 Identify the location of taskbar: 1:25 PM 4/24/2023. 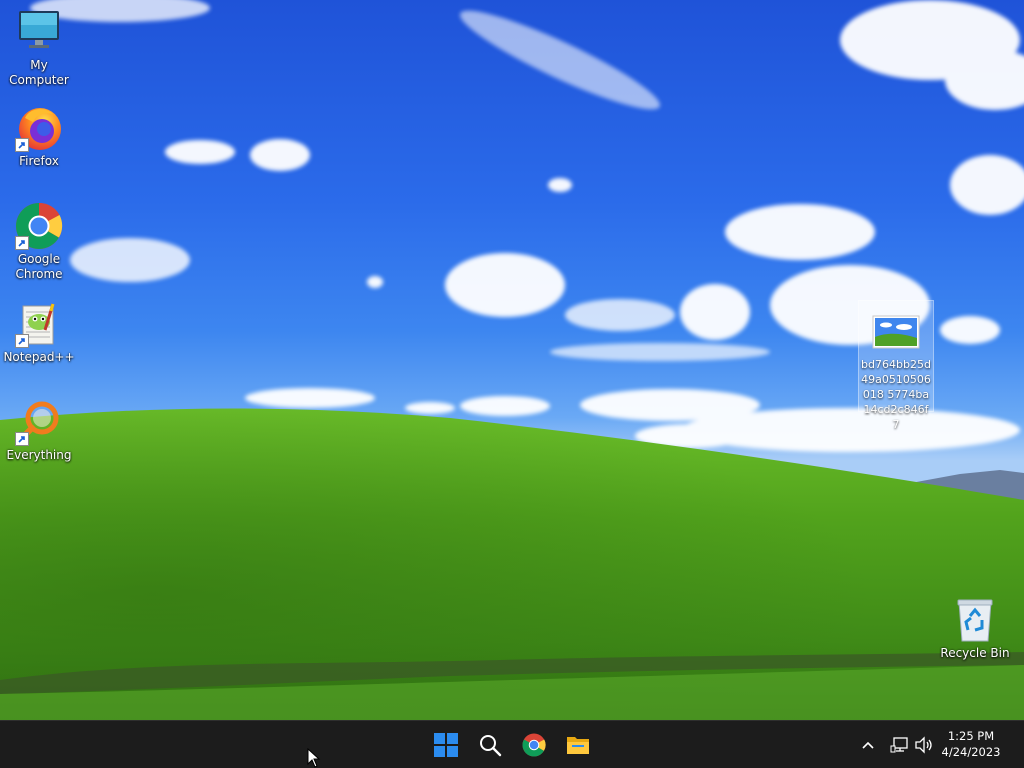
(512, 744).